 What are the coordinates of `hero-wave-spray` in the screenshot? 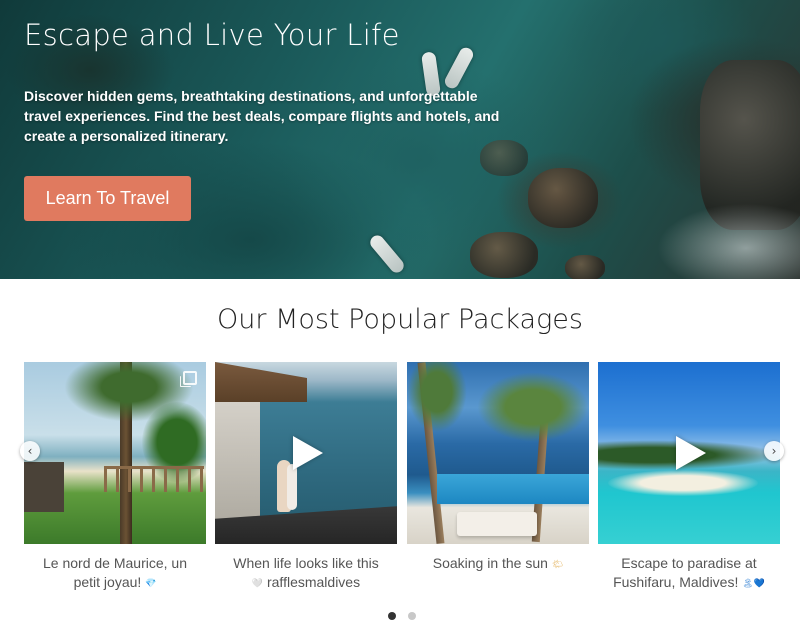 It's located at (725, 239).